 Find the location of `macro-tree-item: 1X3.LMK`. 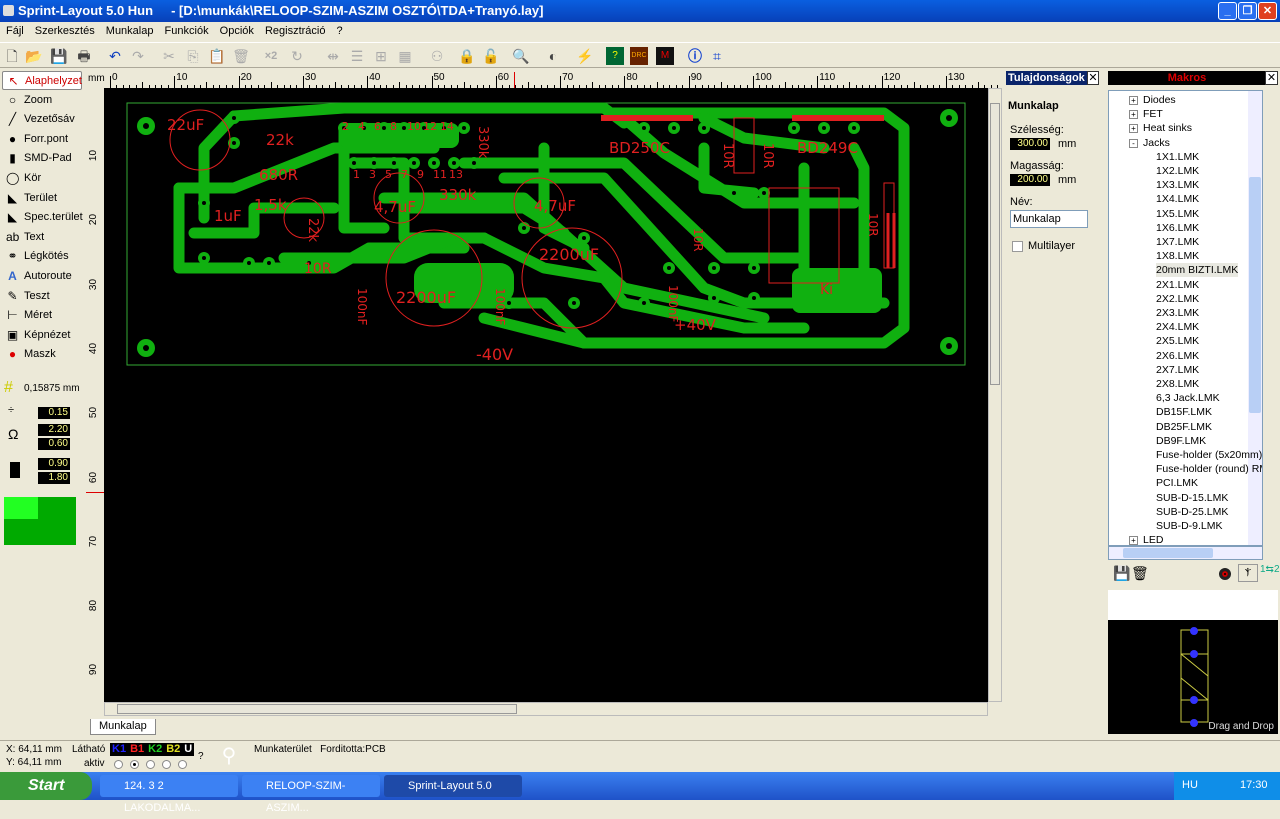

macro-tree-item: 1X3.LMK is located at coordinates (1177, 185).